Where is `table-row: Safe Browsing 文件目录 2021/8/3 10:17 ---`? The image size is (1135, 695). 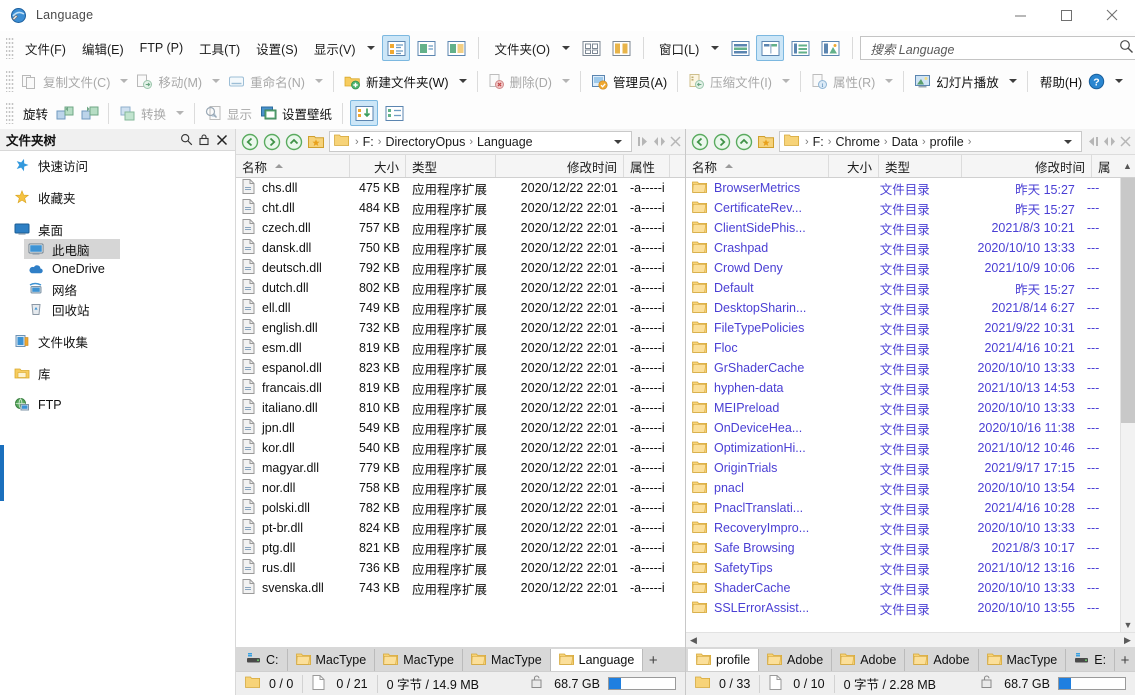 table-row: Safe Browsing 文件目录 2021/8/3 10:17 --- is located at coordinates (903, 548).